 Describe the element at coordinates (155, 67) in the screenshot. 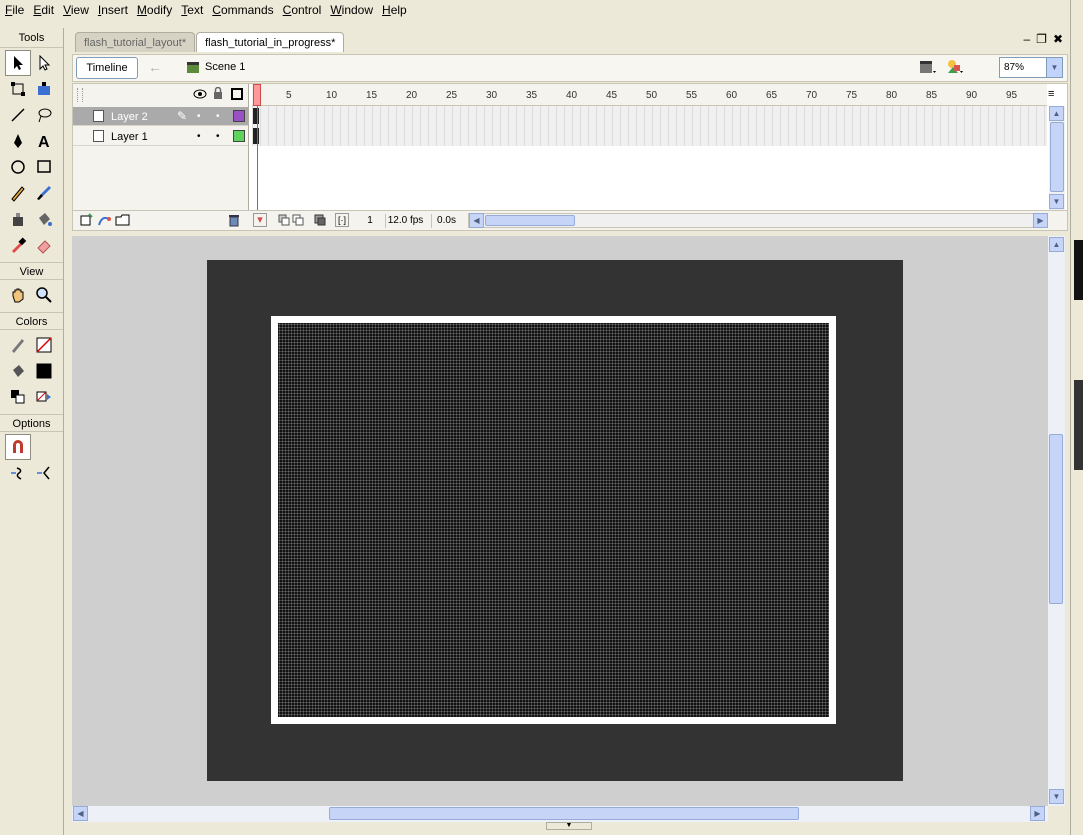

I see `back-arrow-icon: ←` at that location.